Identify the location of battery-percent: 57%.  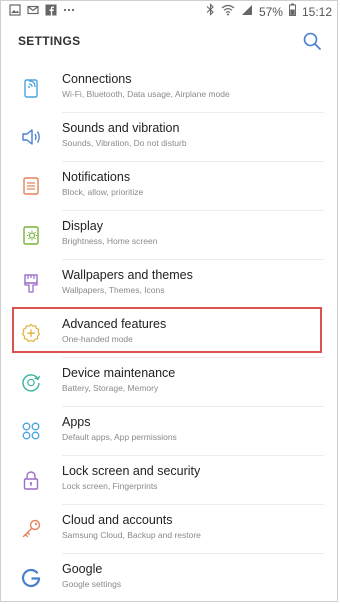
(270, 11).